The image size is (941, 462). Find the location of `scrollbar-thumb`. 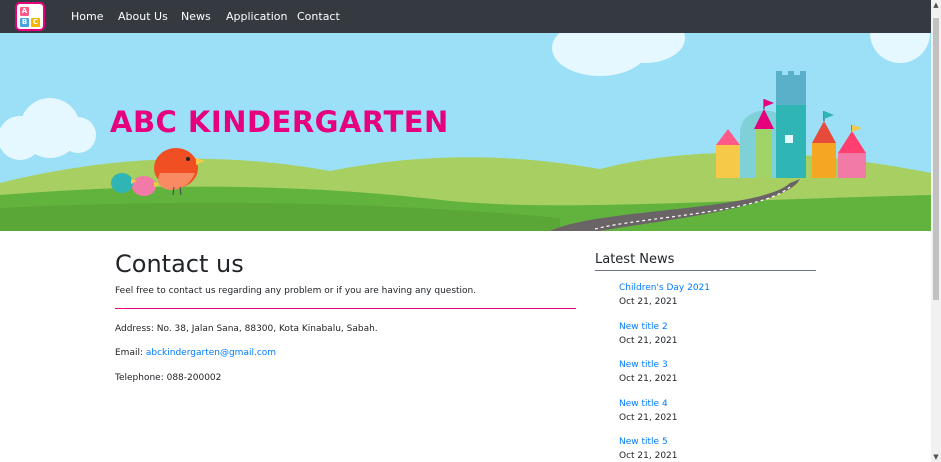

scrollbar-thumb is located at coordinates (936, 159).